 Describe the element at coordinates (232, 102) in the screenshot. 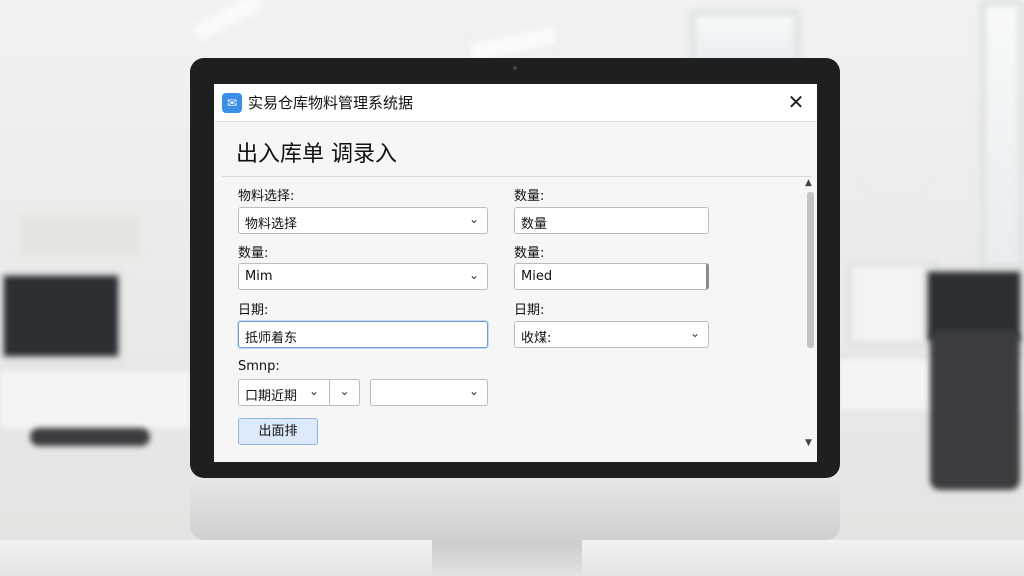

I see `app-logo-icon: ✉` at that location.